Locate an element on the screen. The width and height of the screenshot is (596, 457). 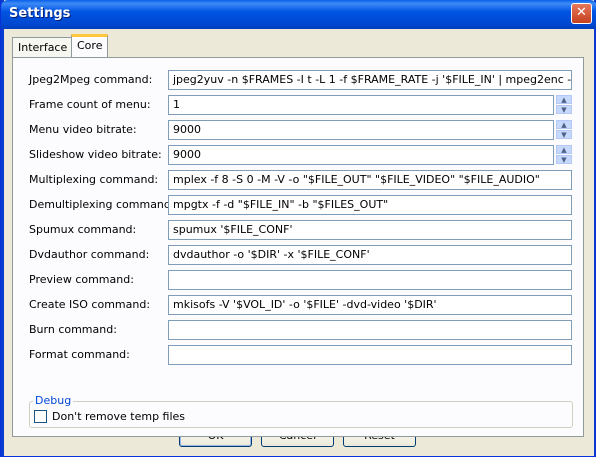
demultiplexing-input: mpgtx -f -d "$FILE_IN" -b "$FILES_OUT" is located at coordinates (370, 205).